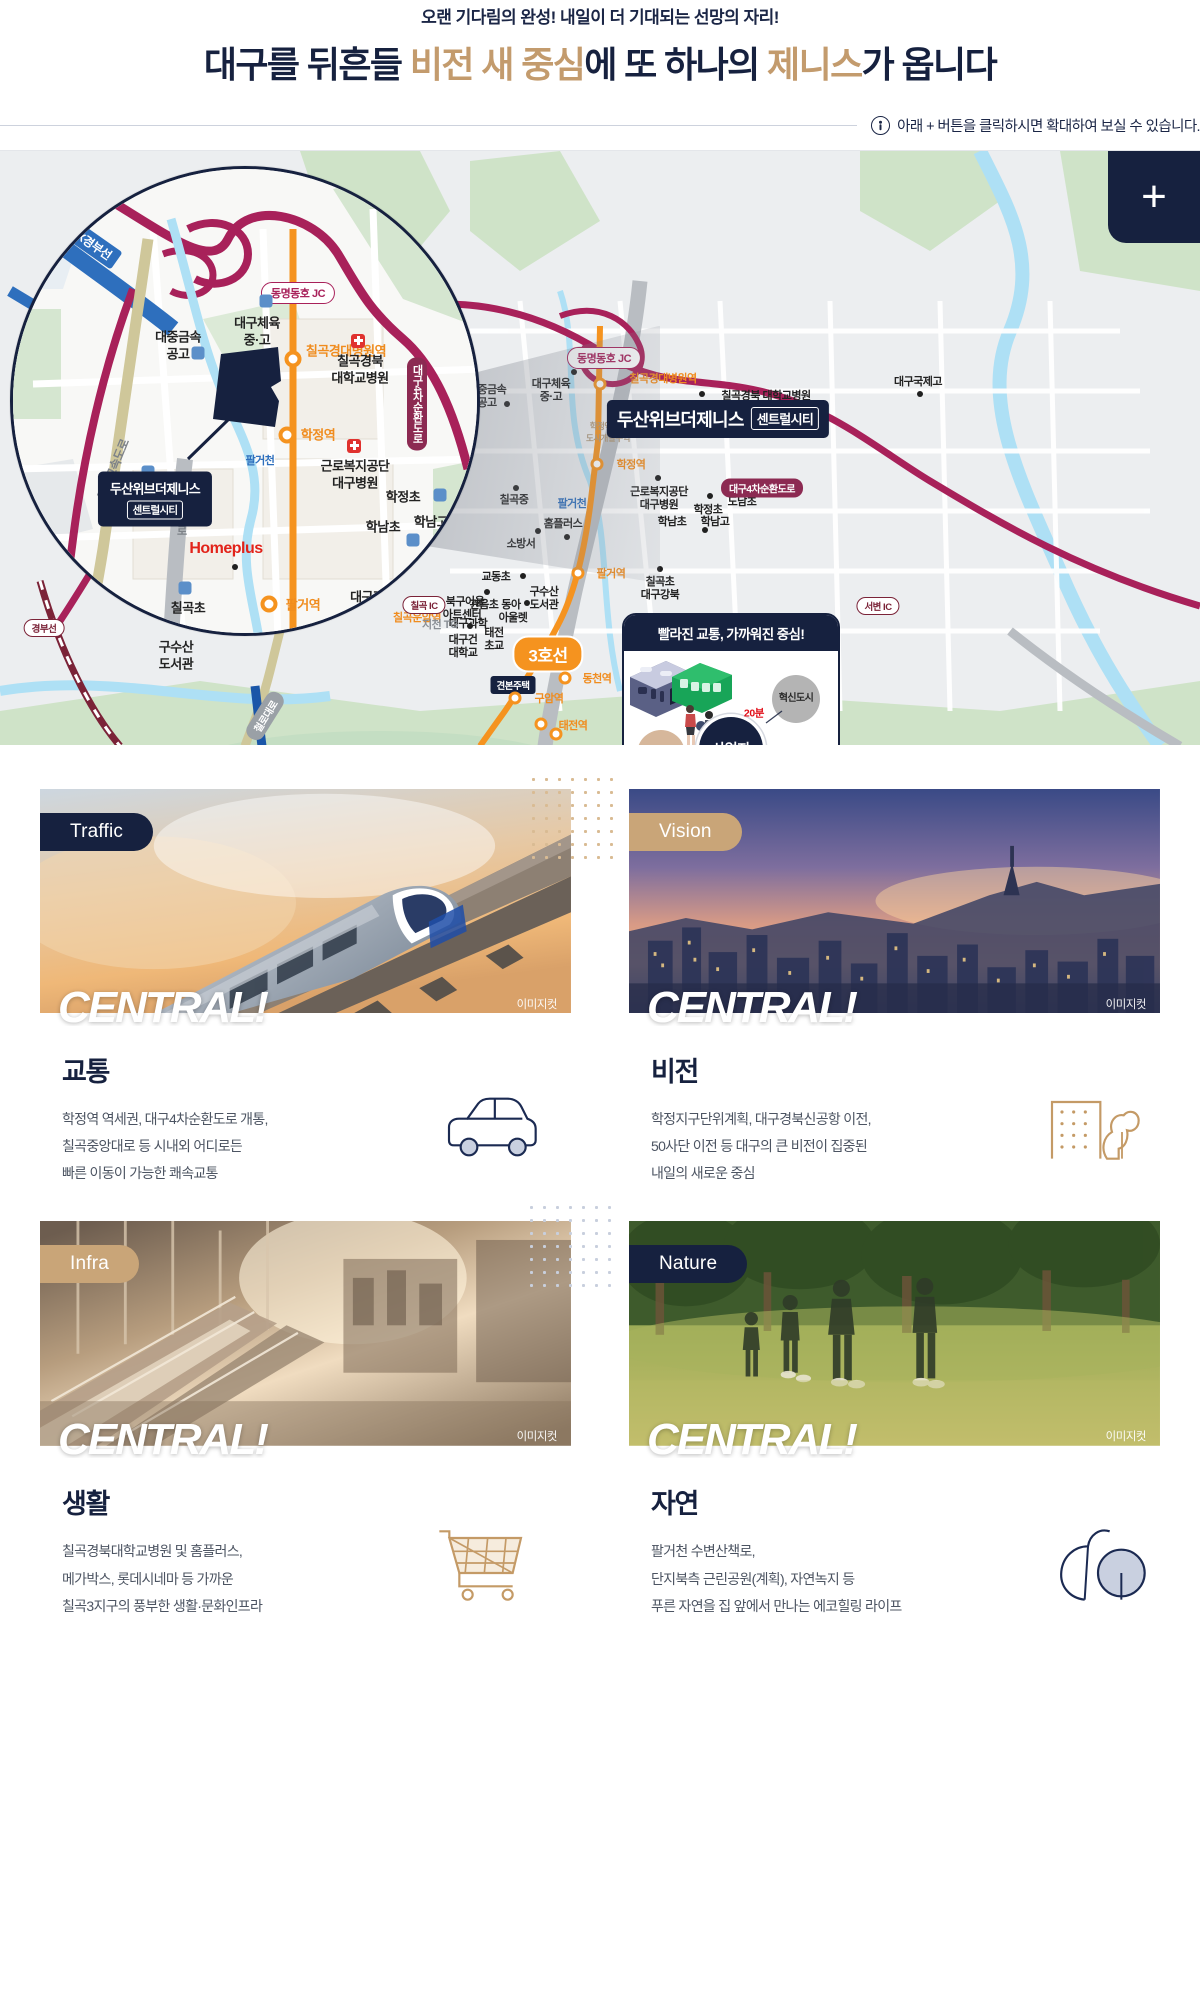 This screenshot has width=1200, height=1990. What do you see at coordinates (685, 831) in the screenshot?
I see `card-badge-vision: Vision` at bounding box center [685, 831].